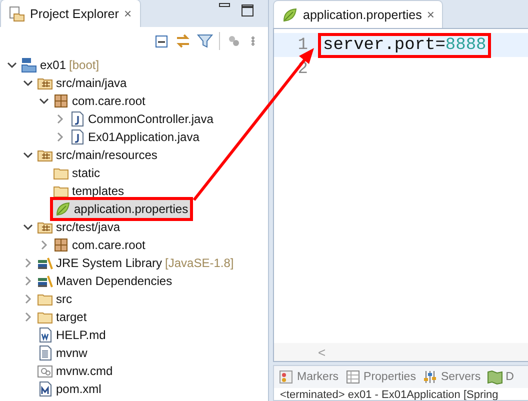  I want to click on table-icon, so click(352, 377).